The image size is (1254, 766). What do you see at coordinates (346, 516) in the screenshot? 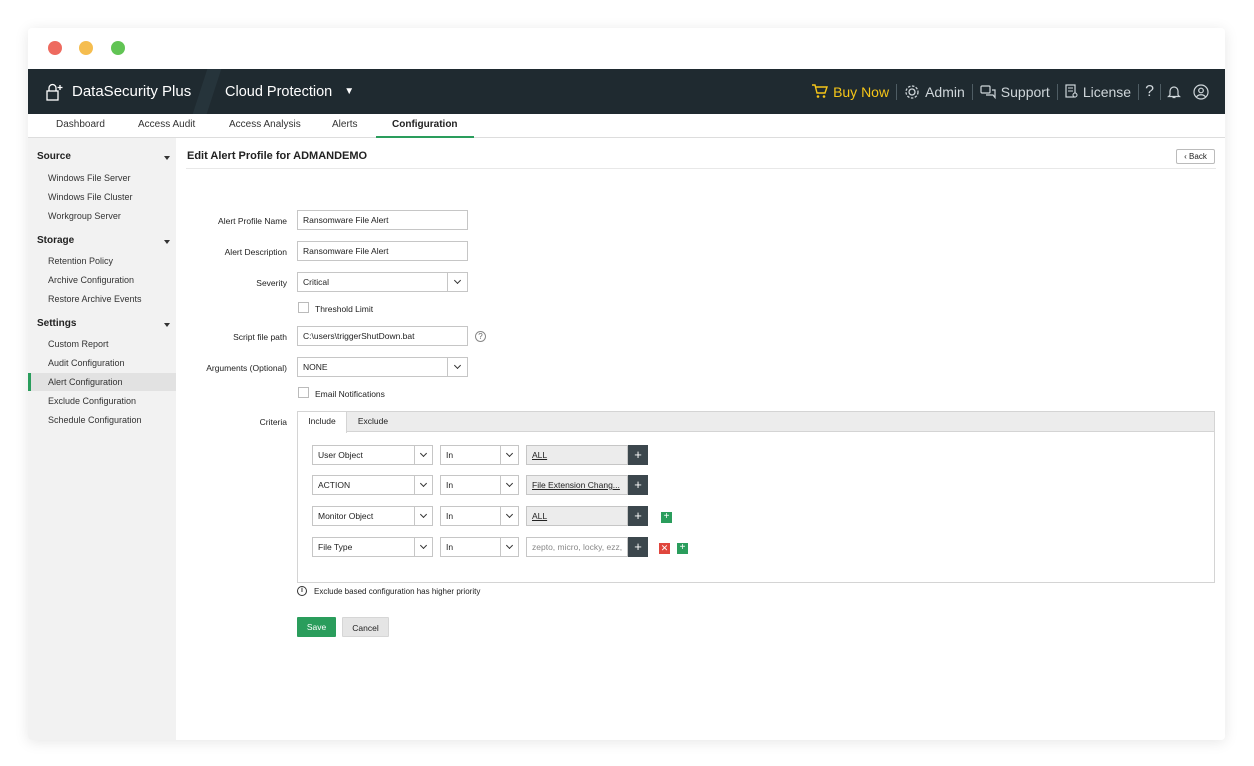
I see `criteria-field-value: Monitor Object` at bounding box center [346, 516].